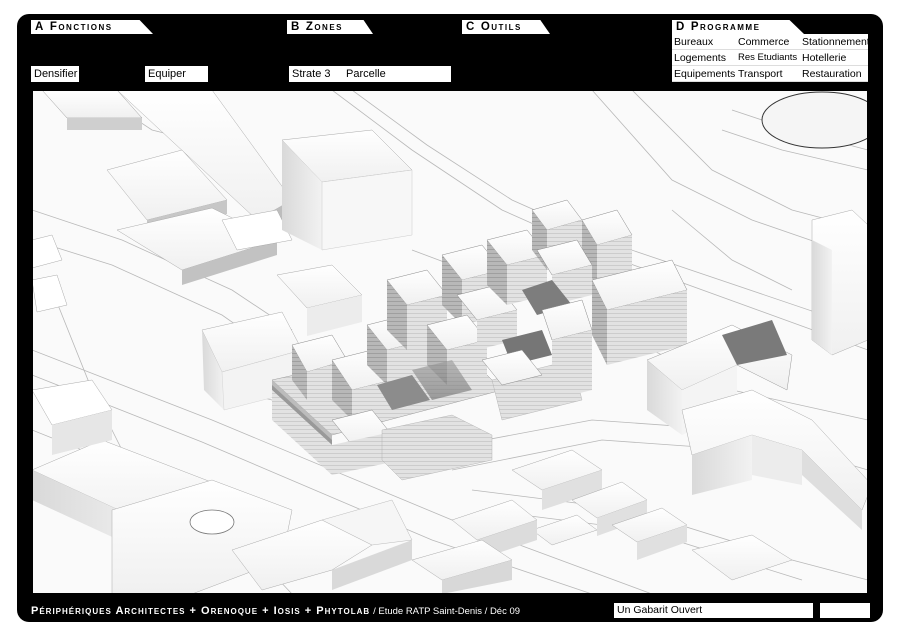 Image resolution: width=900 pixels, height=635 pixels. Describe the element at coordinates (227, 187) in the screenshot. I see `slab-buildings` at that location.